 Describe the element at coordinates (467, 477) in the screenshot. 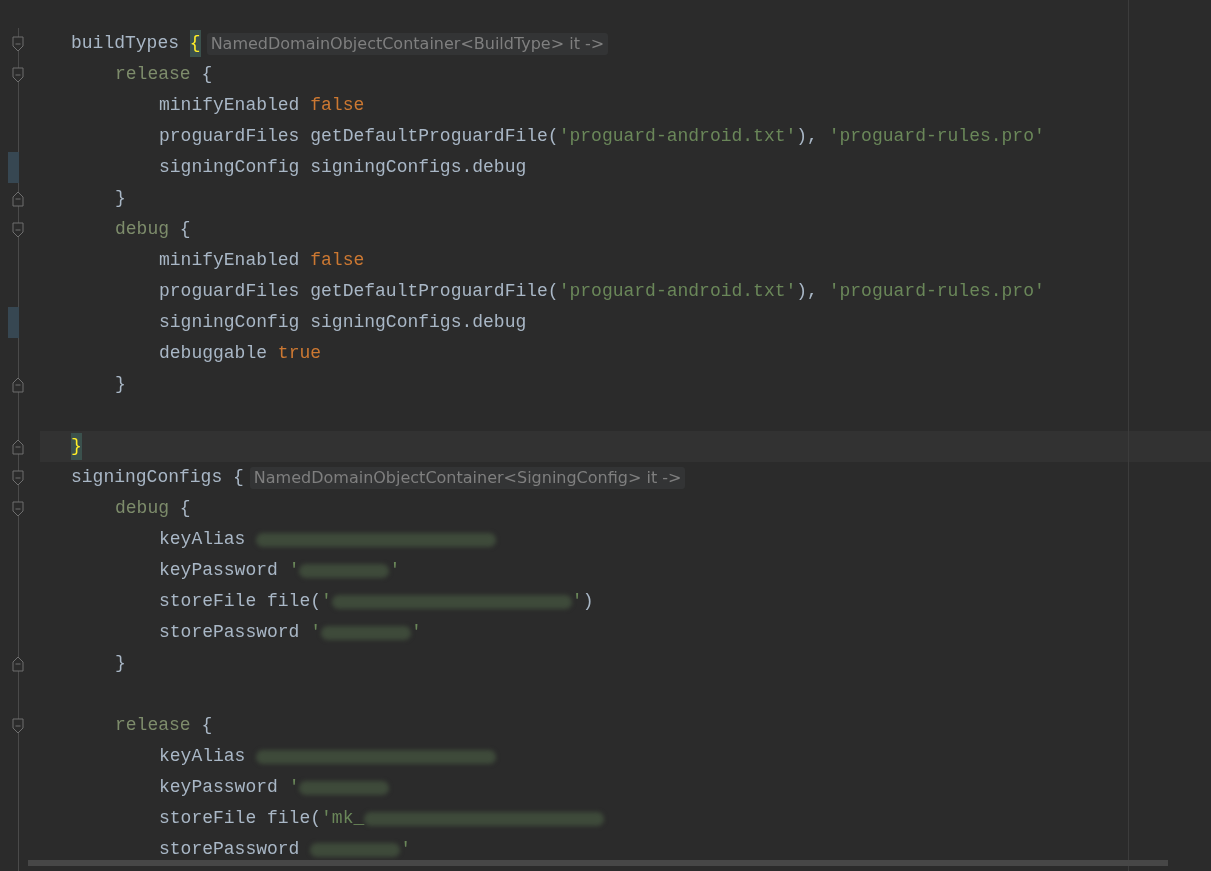

I see `inlay-hint: NamedDomainObjectContainer<SigningConfig> it ->` at that location.